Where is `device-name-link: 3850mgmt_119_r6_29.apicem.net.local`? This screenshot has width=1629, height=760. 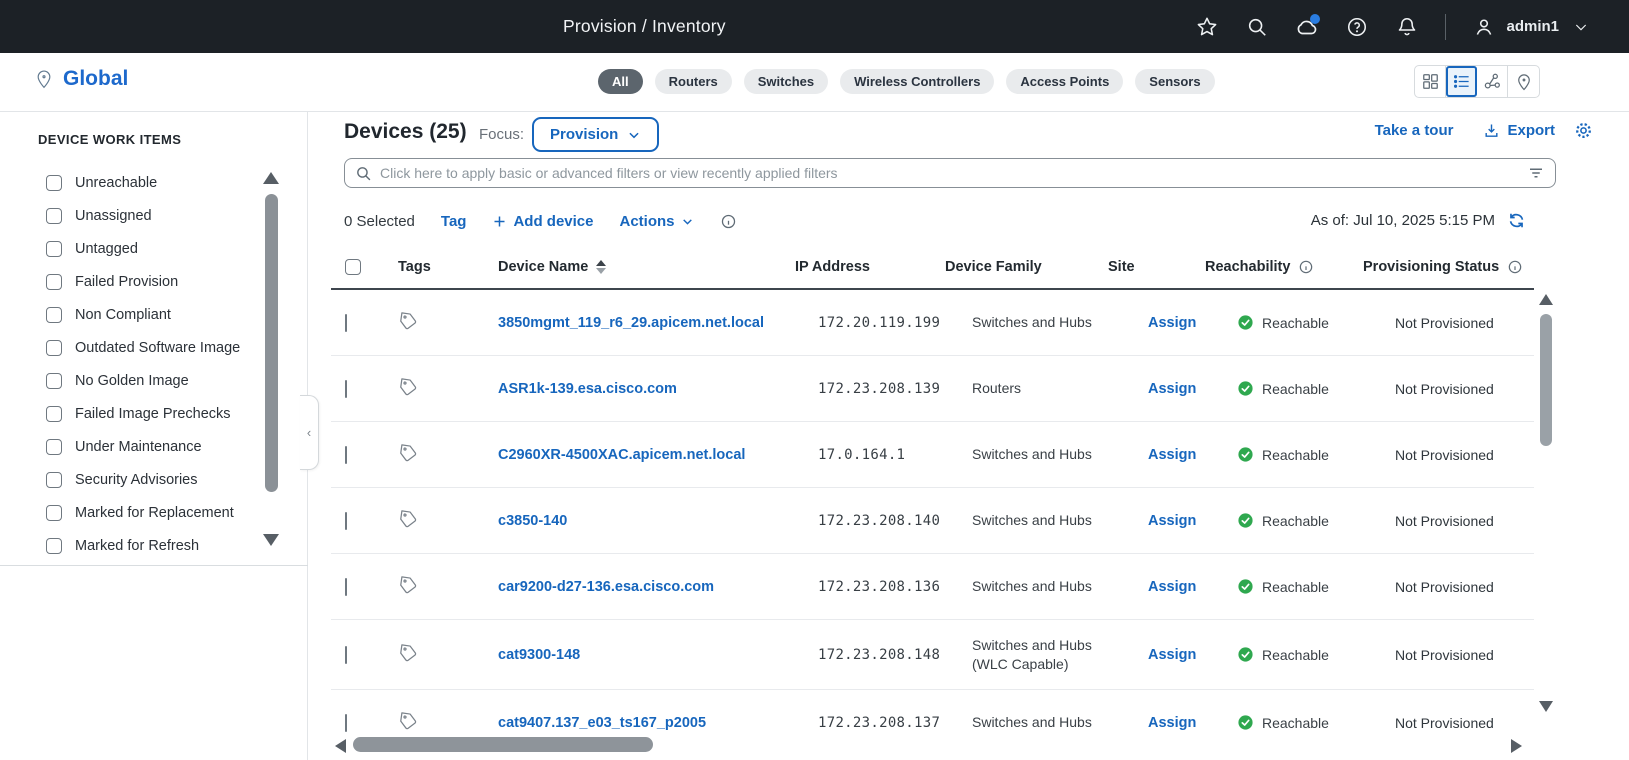 device-name-link: 3850mgmt_119_r6_29.apicem.net.local is located at coordinates (631, 323).